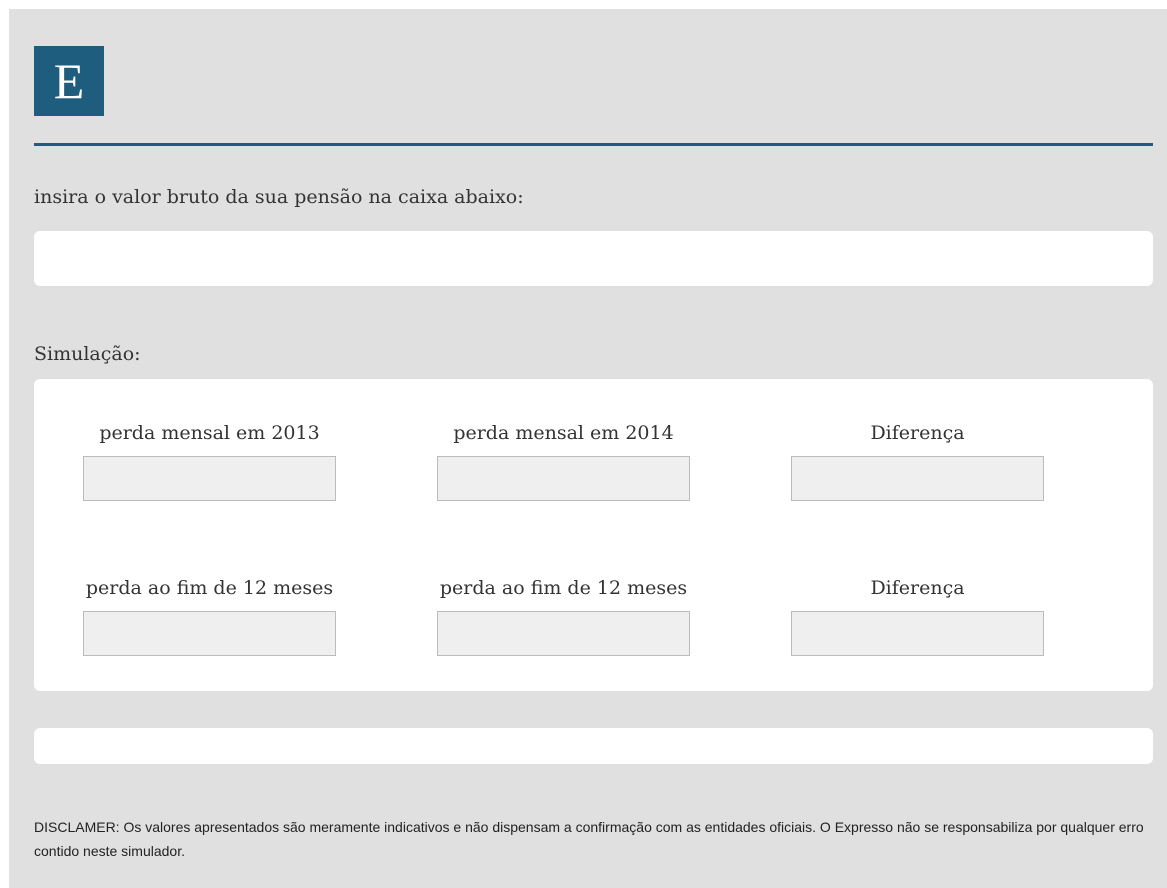 The image size is (1167, 888). I want to click on simulation-label: Simulação:, so click(87, 354).